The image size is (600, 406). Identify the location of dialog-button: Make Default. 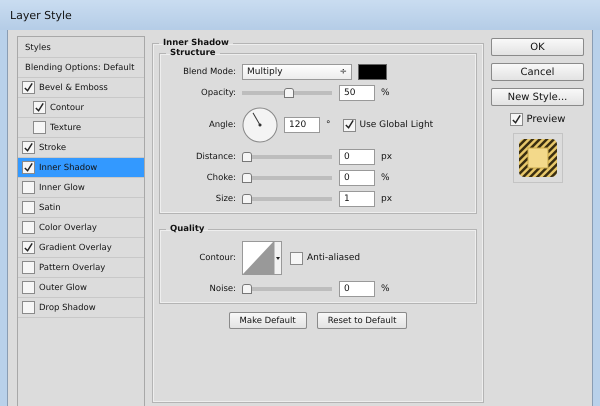
(267, 320).